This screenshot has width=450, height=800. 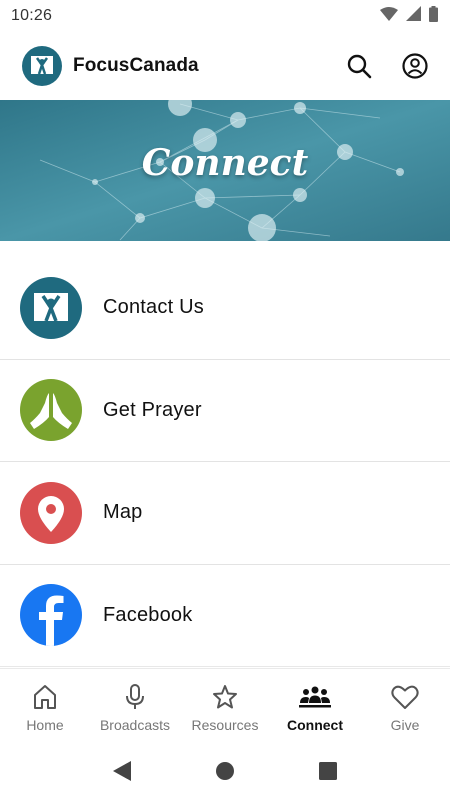 What do you see at coordinates (122, 771) in the screenshot?
I see `back-icon` at bounding box center [122, 771].